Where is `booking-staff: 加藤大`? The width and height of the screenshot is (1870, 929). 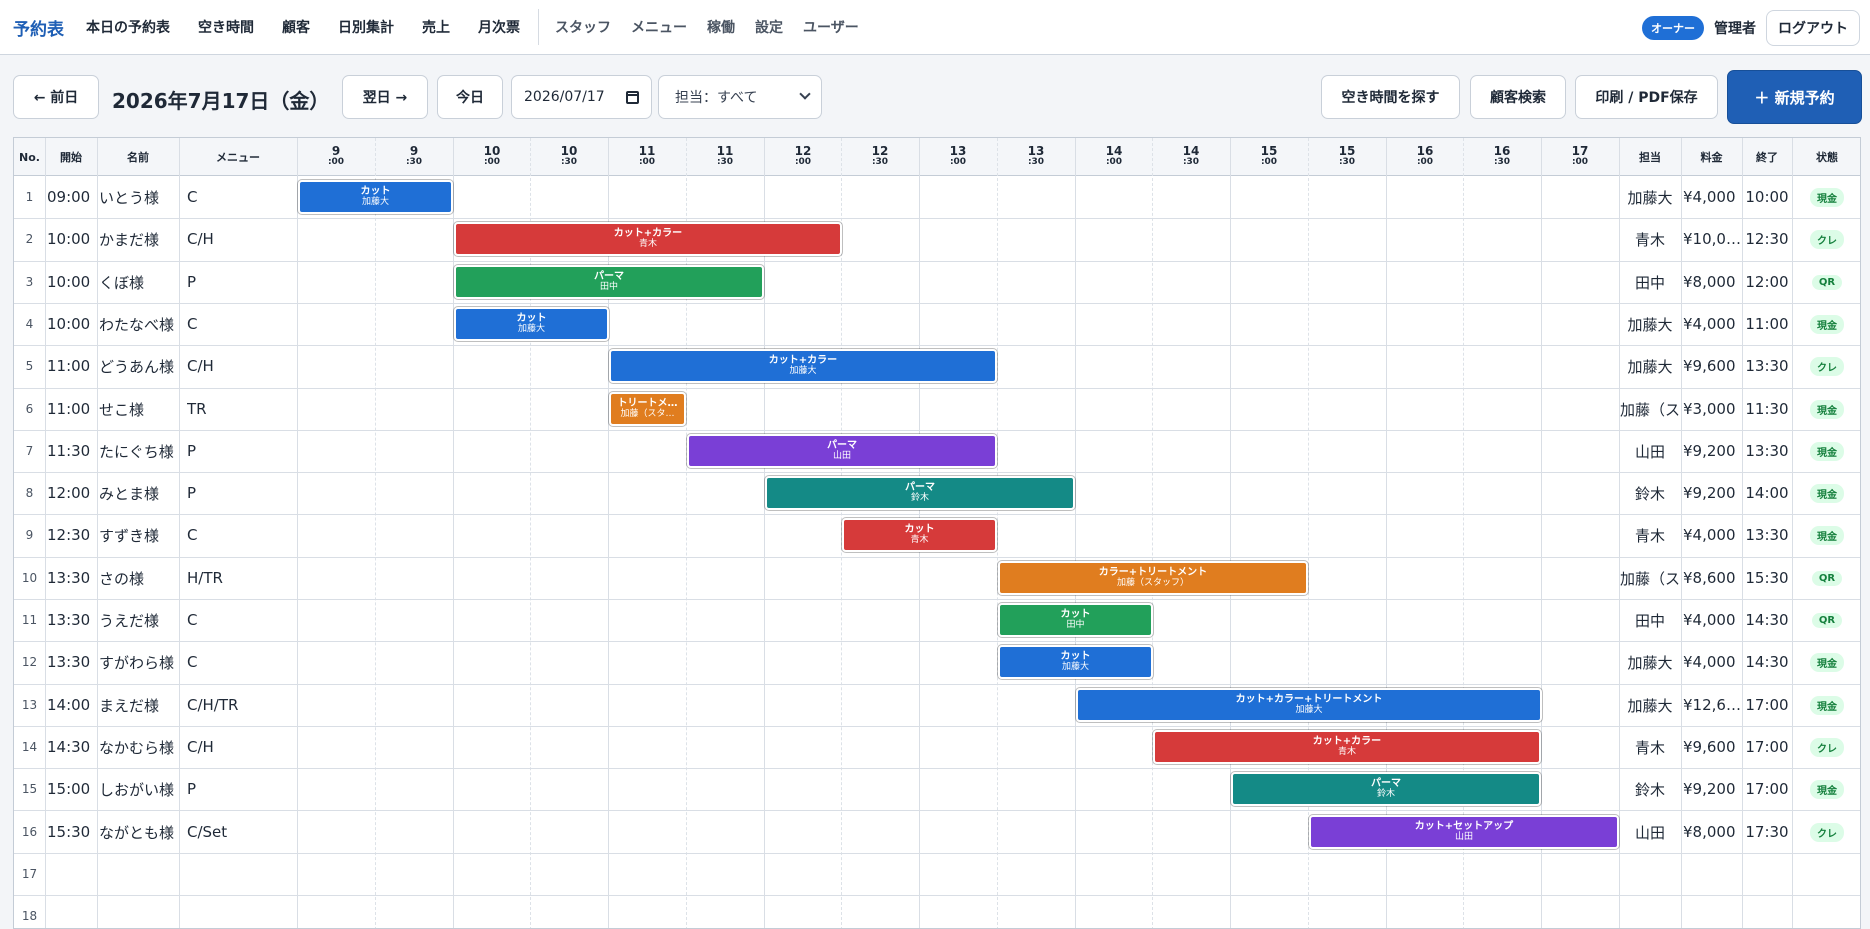
booking-staff: 加藤大 is located at coordinates (1309, 710).